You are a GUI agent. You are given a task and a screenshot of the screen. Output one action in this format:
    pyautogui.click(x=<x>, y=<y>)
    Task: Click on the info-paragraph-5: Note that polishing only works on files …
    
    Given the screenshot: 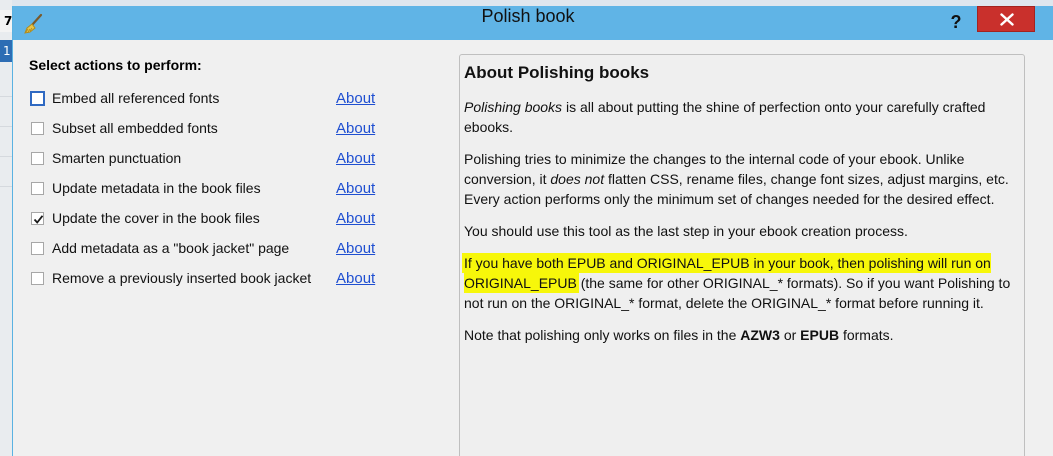 What is the action you would take?
    pyautogui.click(x=679, y=335)
    